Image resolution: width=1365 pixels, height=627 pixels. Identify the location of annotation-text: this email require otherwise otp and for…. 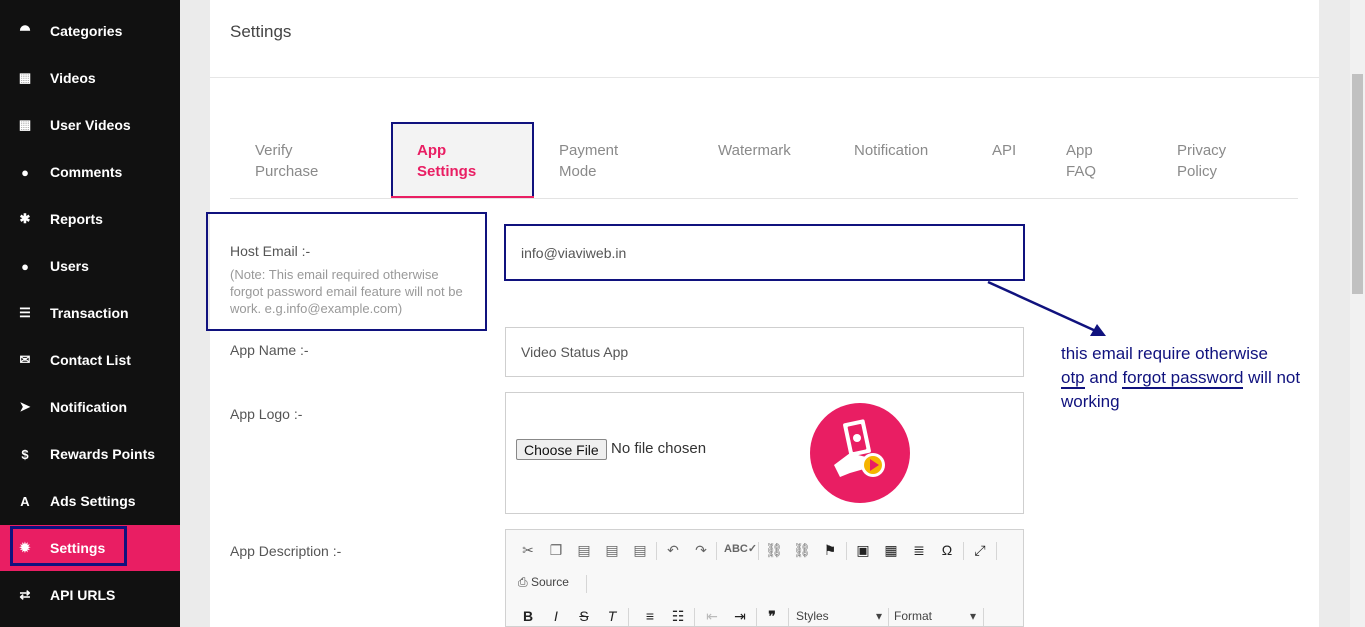
(1211, 378).